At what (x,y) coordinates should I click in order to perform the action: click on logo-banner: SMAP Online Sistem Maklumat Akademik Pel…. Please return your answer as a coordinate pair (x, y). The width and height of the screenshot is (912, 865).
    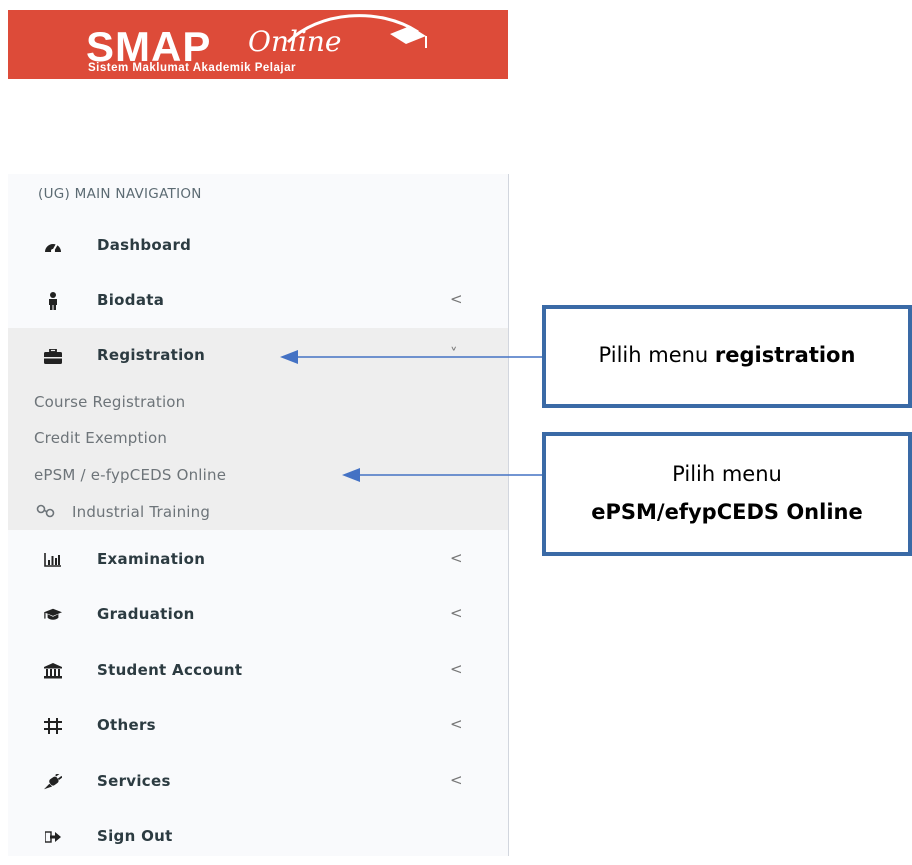
    Looking at the image, I should click on (258, 44).